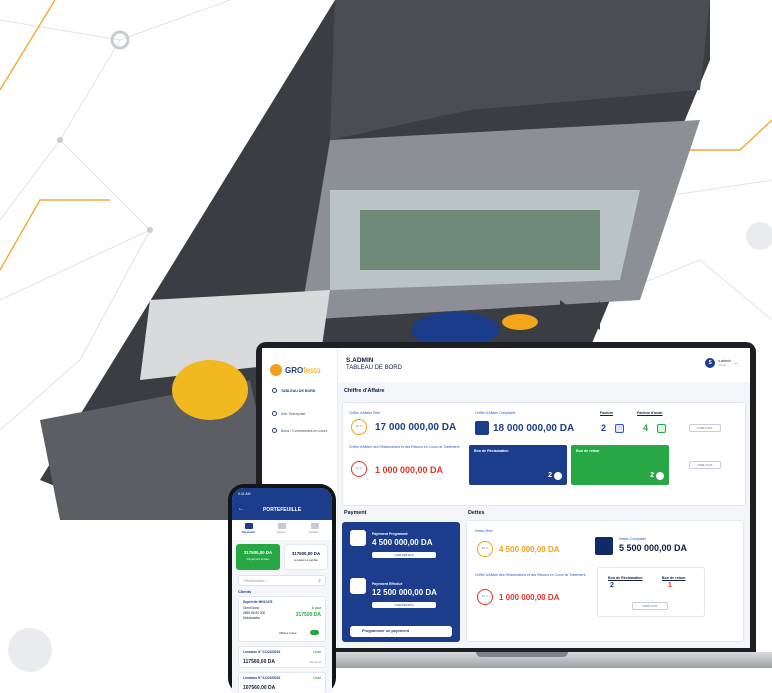 The height and width of the screenshot is (693, 772). Describe the element at coordinates (619, 428) in the screenshot. I see `invoice-icon` at that location.